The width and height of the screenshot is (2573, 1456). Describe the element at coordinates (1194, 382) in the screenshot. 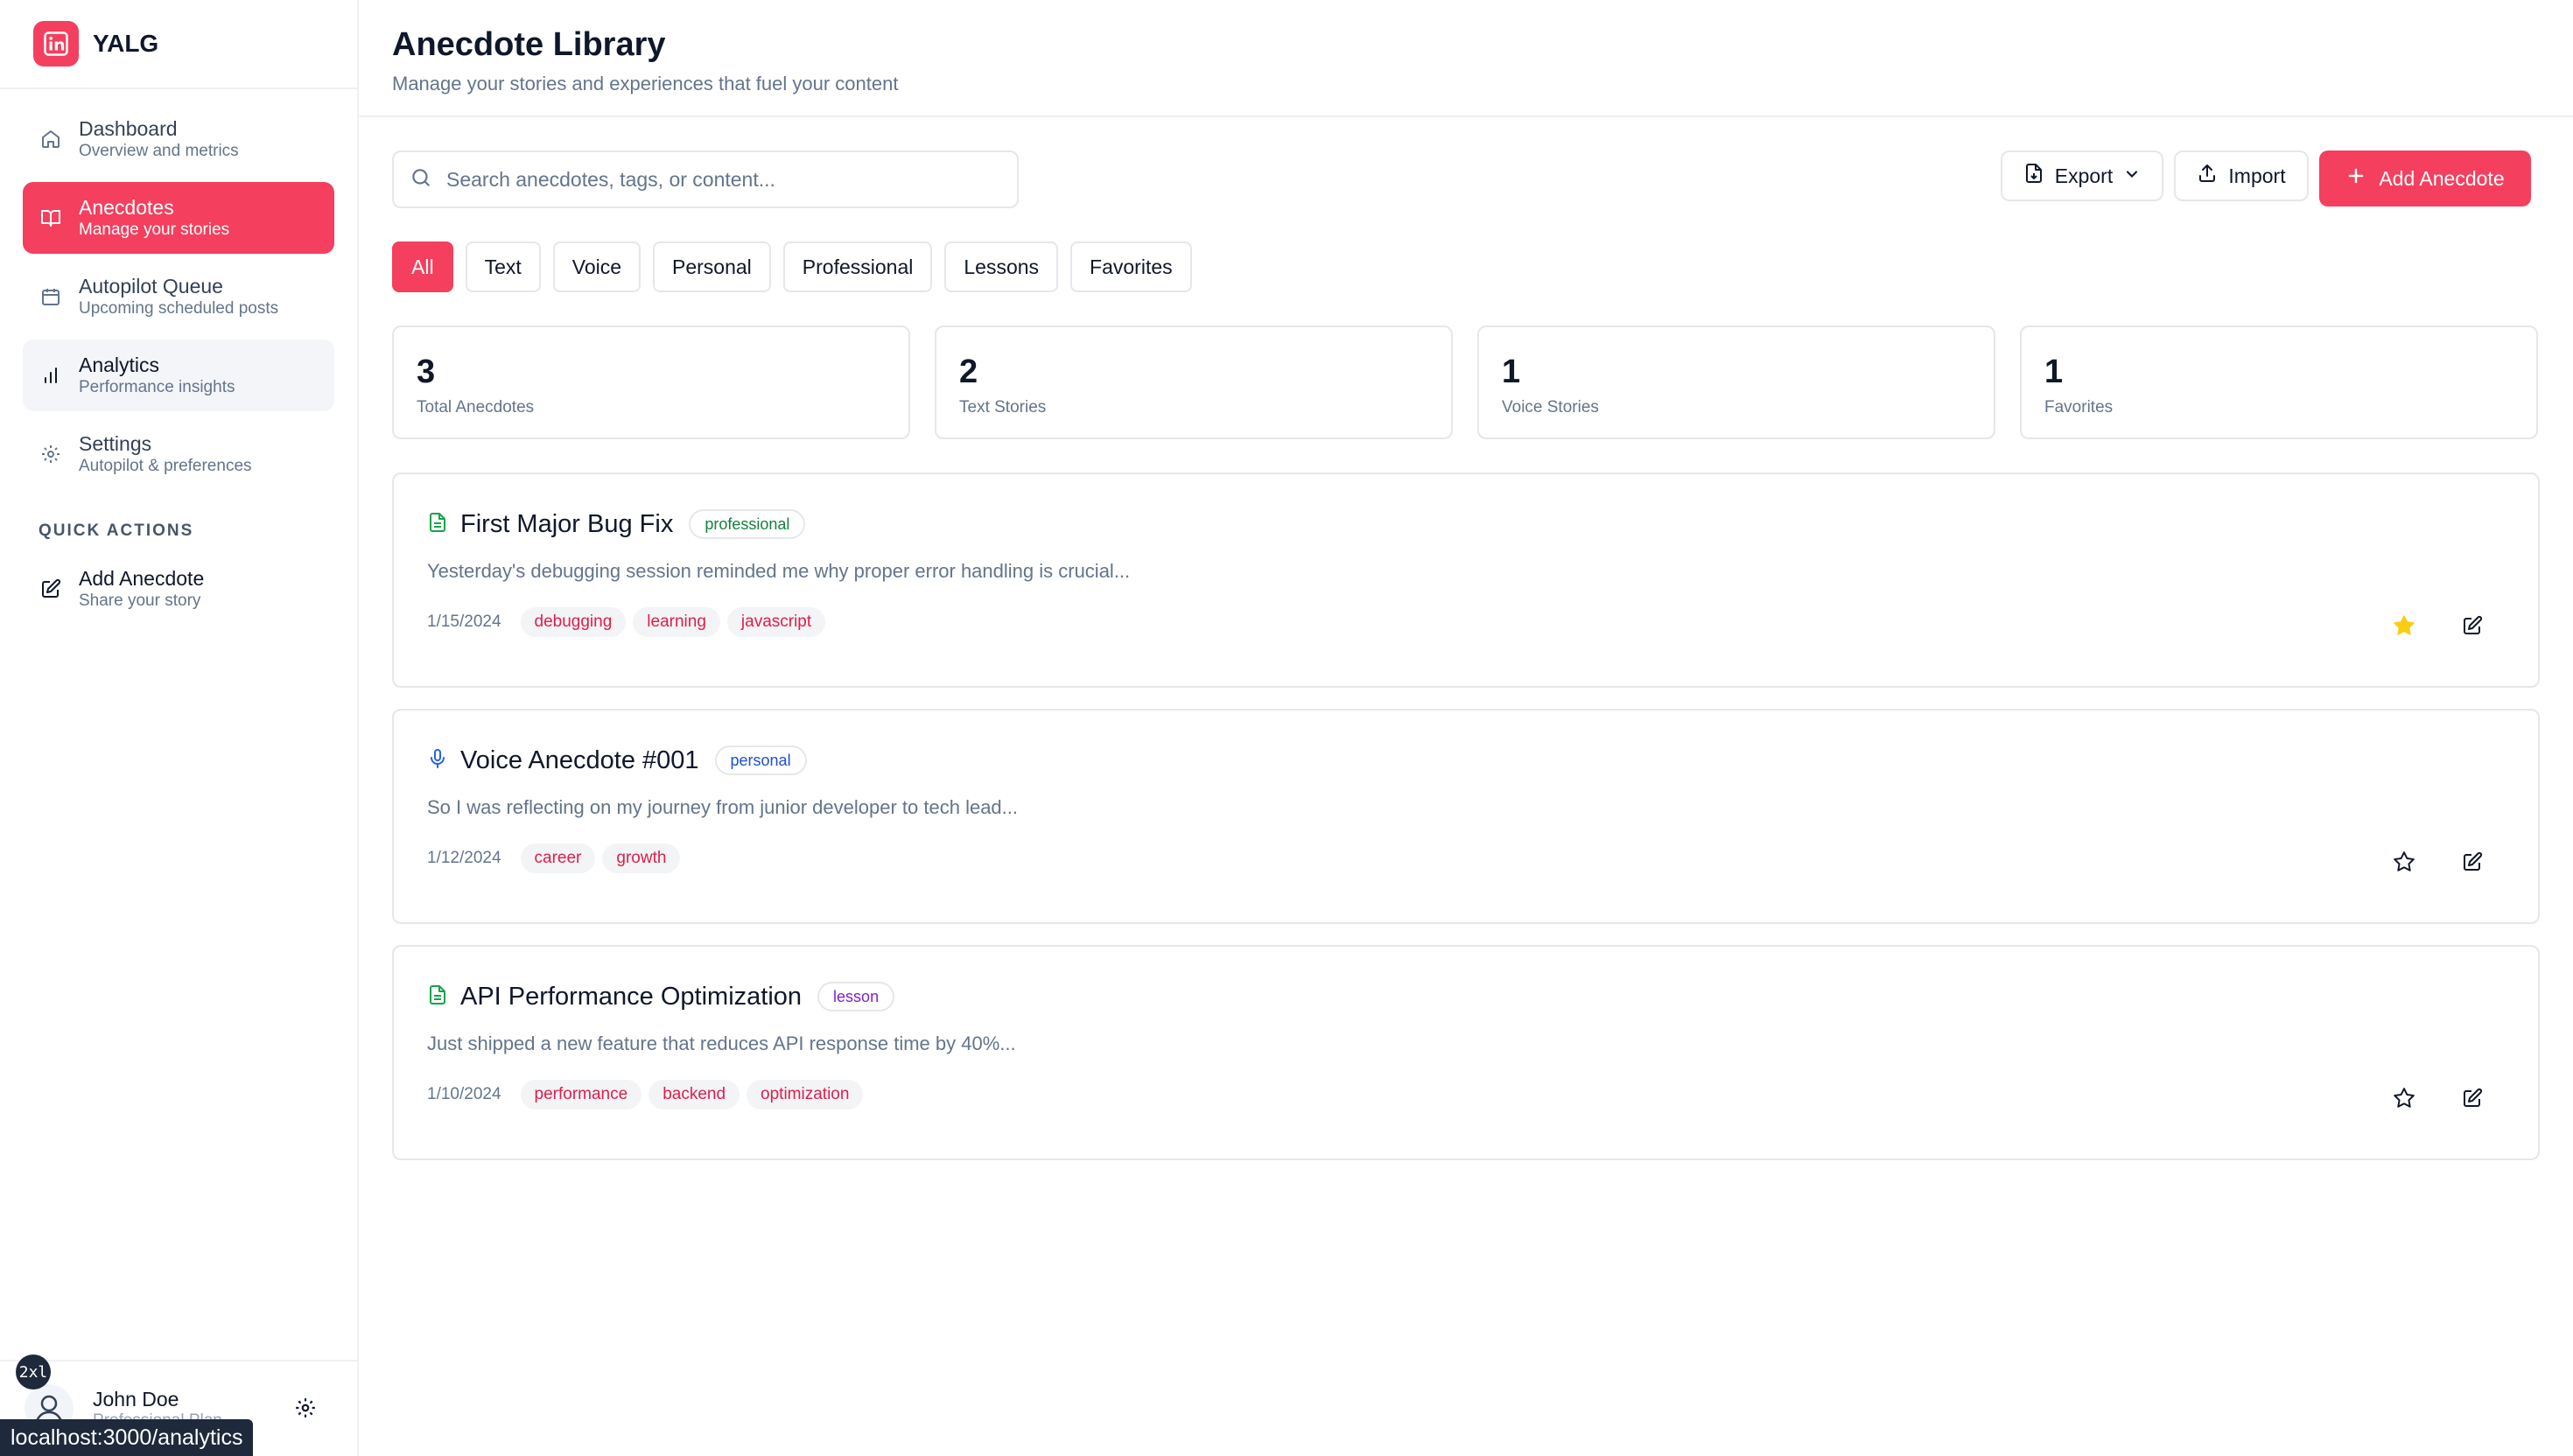

I see `stat-card-text: 2 Text Stories` at that location.